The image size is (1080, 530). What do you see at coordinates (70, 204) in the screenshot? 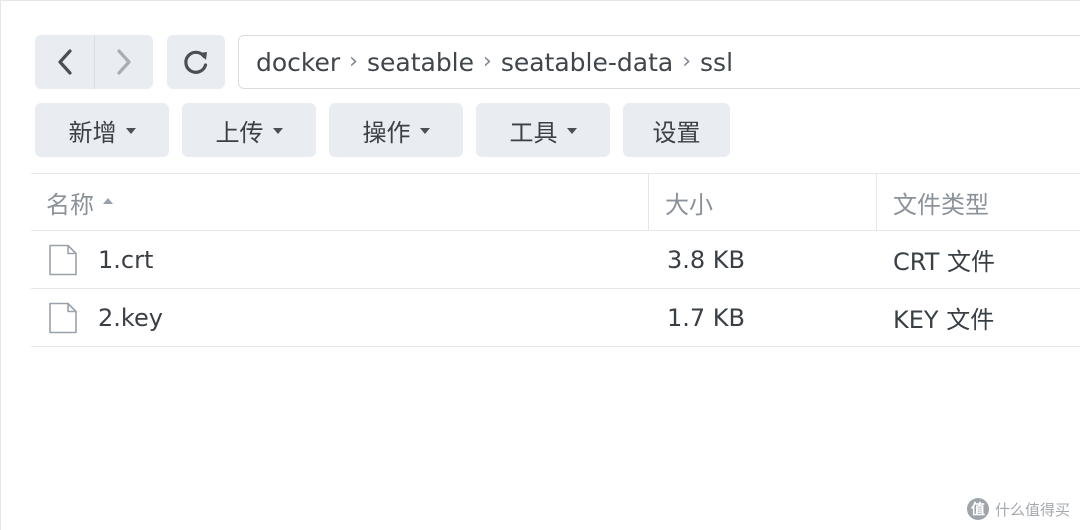
I see `column-header-name-label: 名称` at bounding box center [70, 204].